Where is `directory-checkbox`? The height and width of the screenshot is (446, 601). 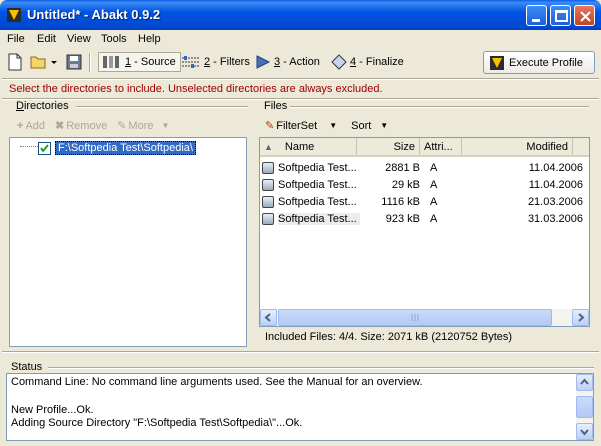 directory-checkbox is located at coordinates (44, 148).